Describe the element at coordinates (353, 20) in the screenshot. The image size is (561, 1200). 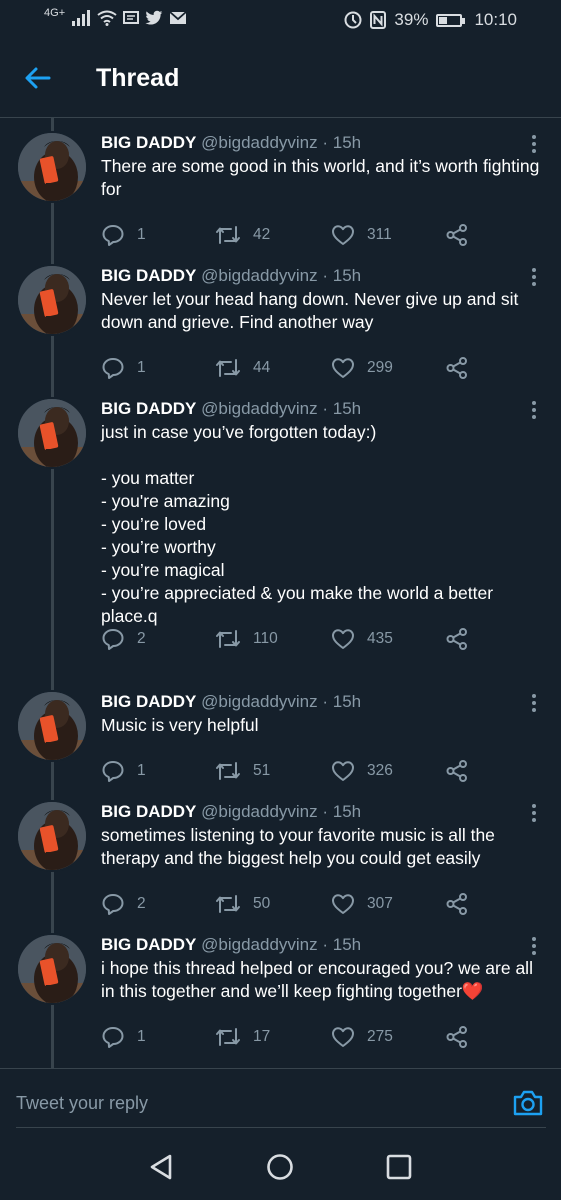
I see `data-saver-icon` at that location.